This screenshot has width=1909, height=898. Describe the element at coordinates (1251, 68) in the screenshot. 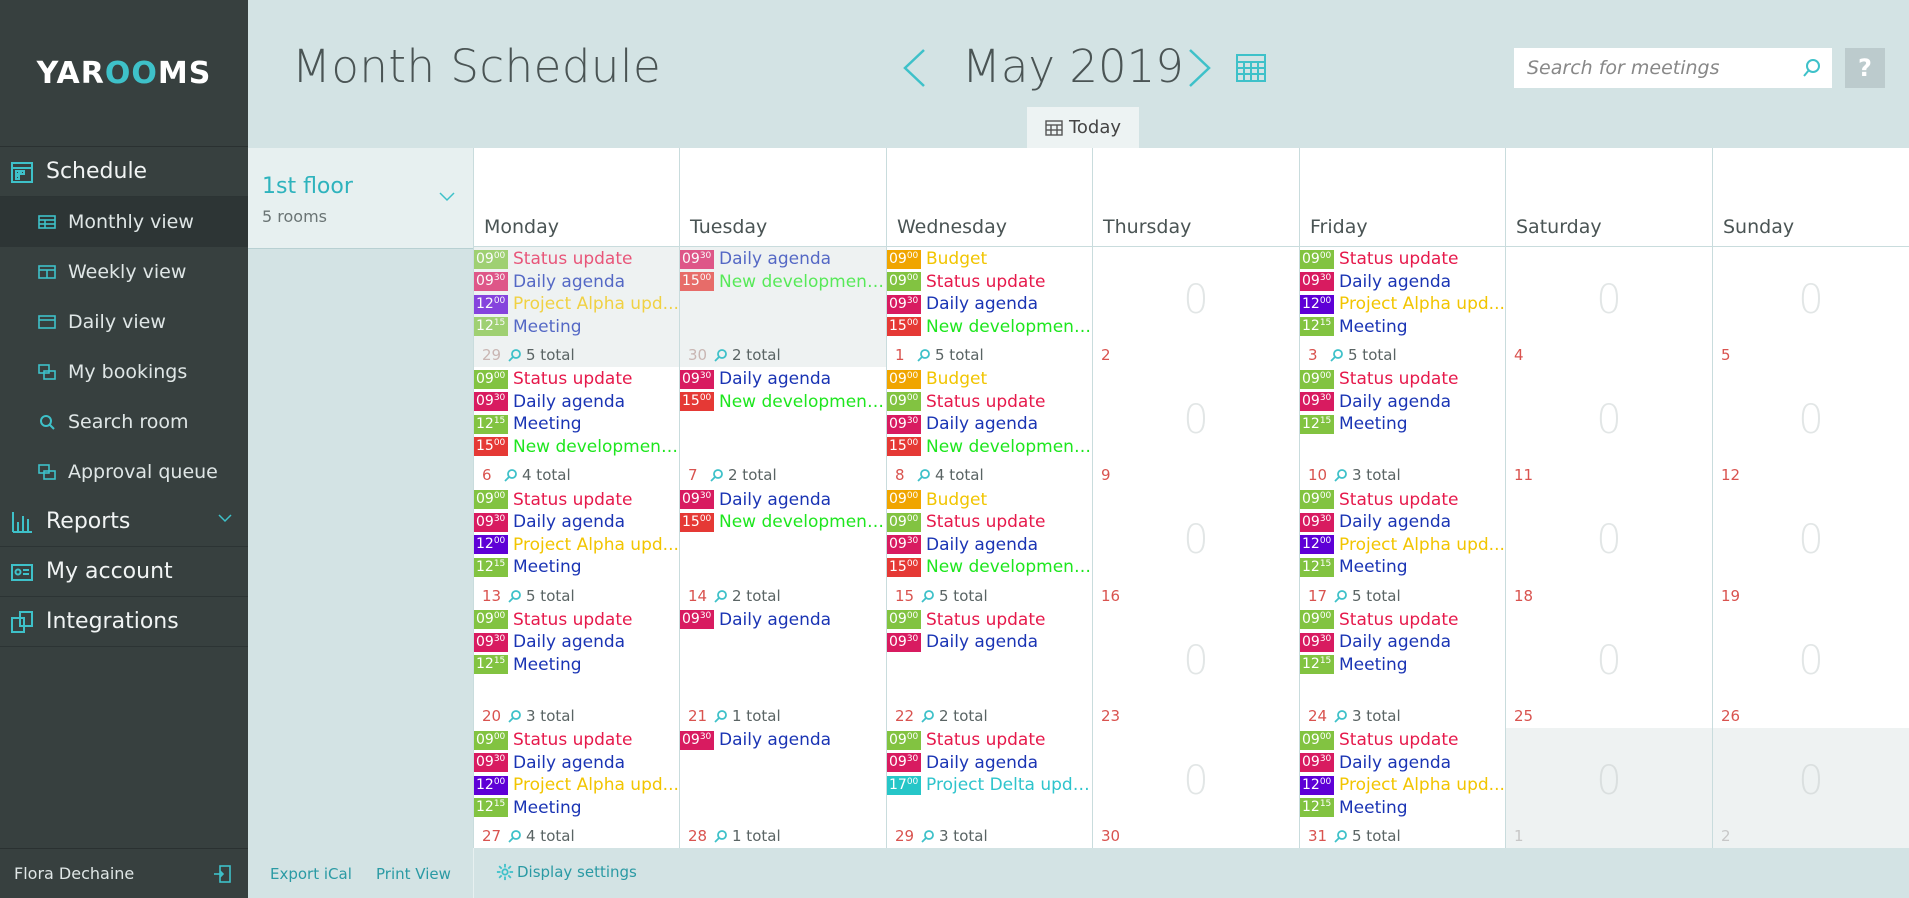

I see `calendar-grid-icon` at that location.